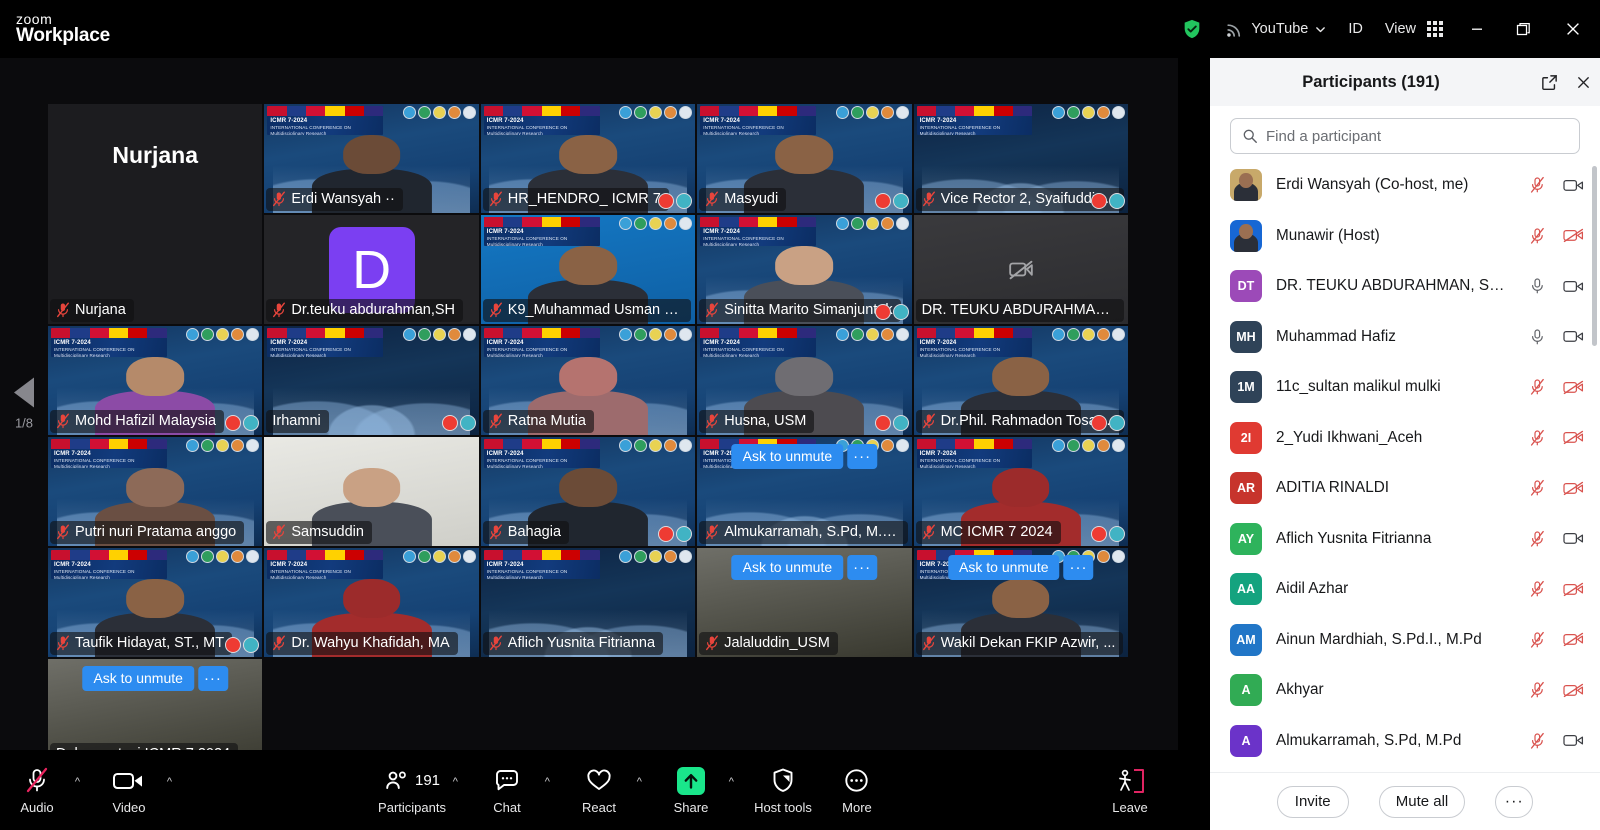 Image resolution: width=1600 pixels, height=830 pixels. Describe the element at coordinates (1417, 136) in the screenshot. I see `search-input` at that location.